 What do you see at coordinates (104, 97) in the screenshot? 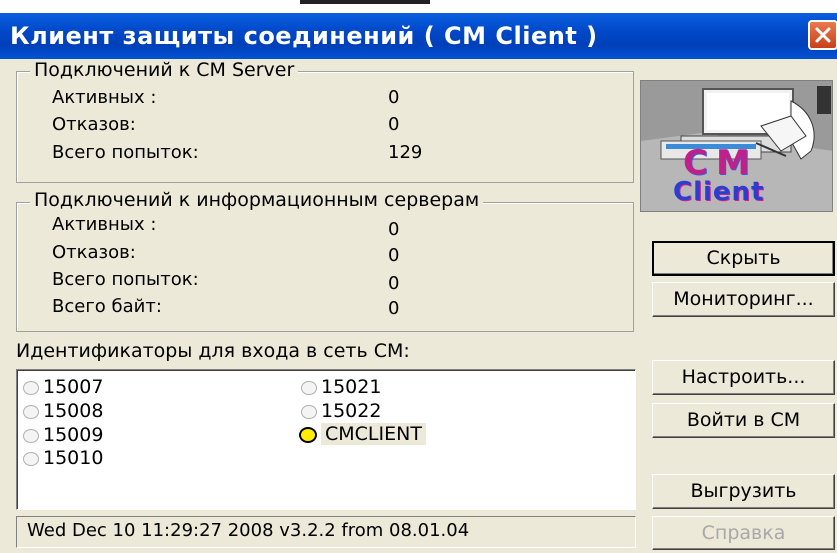
I see `server-active-label: Активных :` at bounding box center [104, 97].